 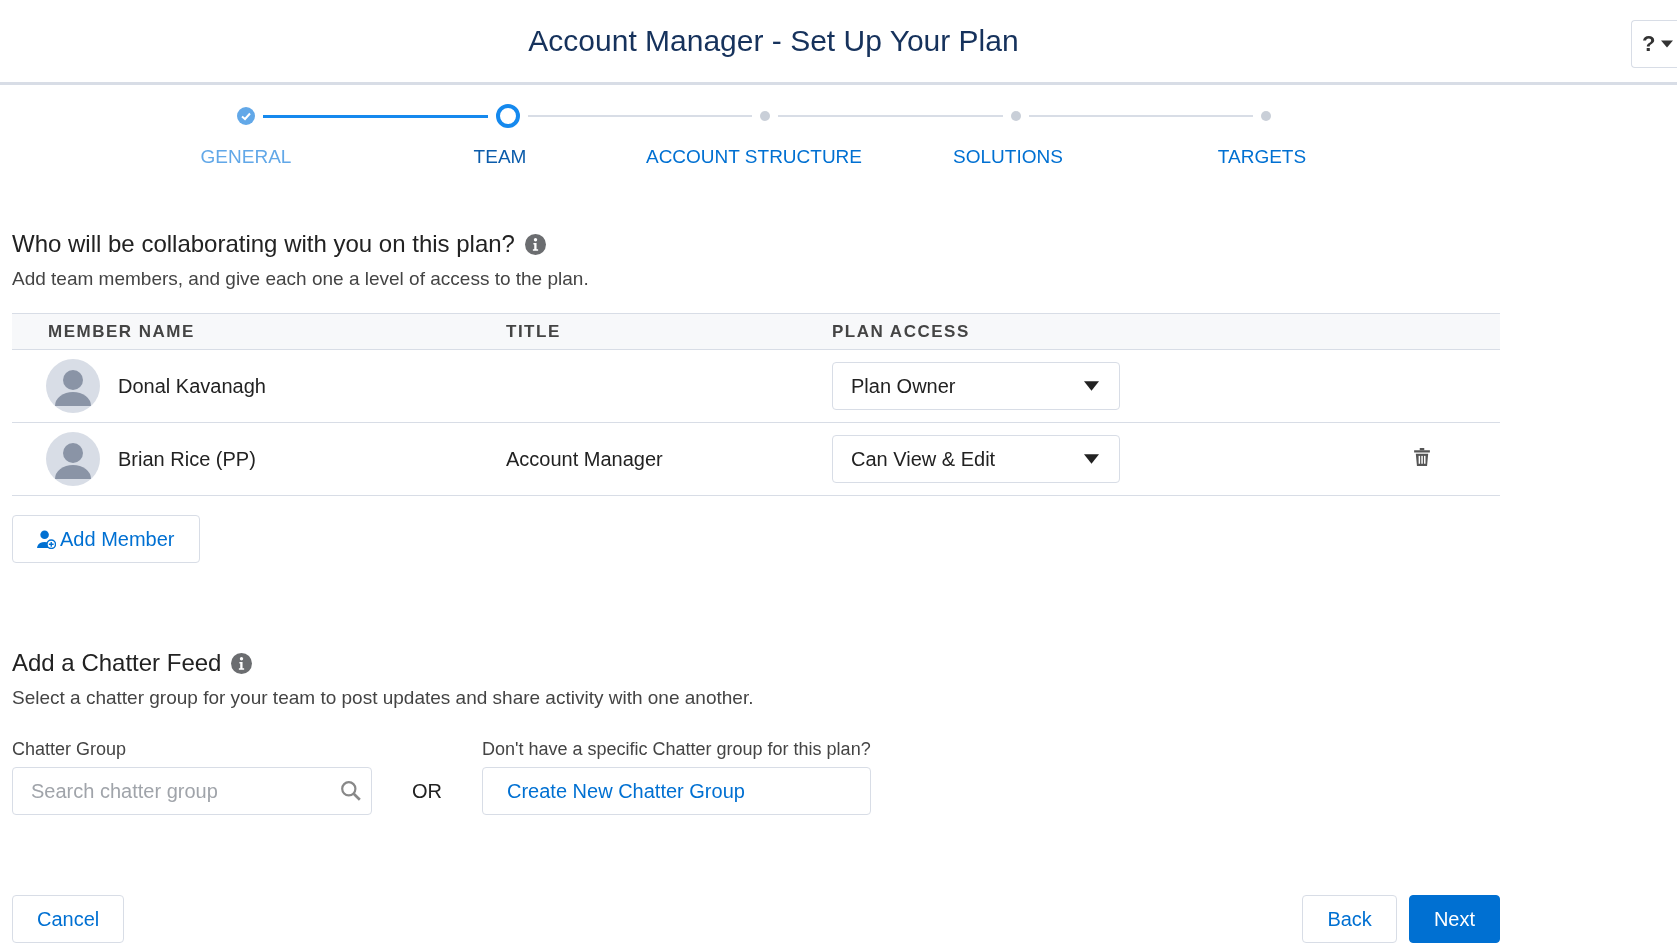 What do you see at coordinates (46, 539) in the screenshot?
I see `add-person-icon` at bounding box center [46, 539].